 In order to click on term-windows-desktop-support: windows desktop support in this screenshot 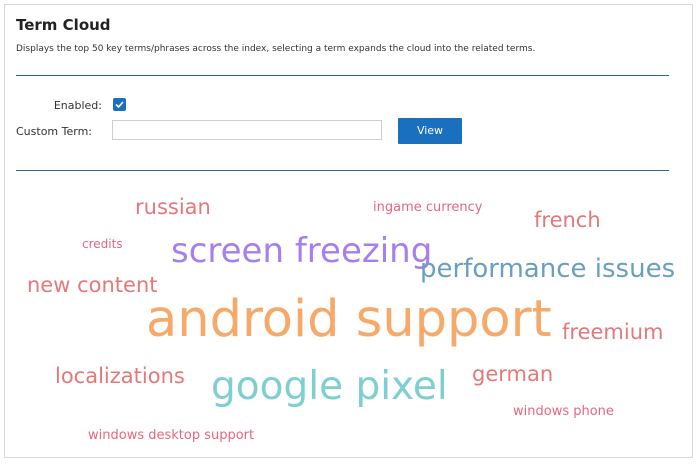, I will do `click(171, 435)`.